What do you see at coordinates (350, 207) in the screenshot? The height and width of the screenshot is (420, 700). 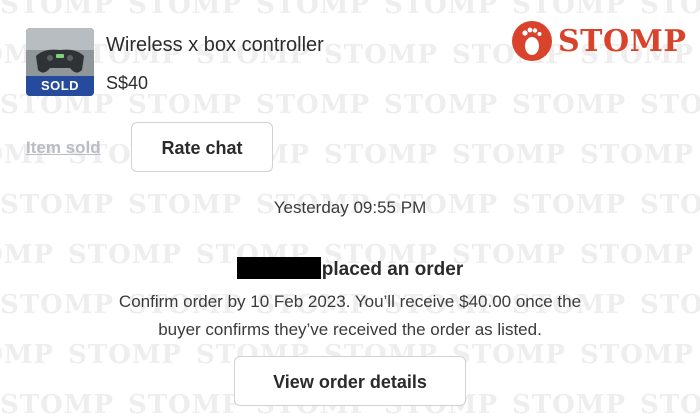 I see `message-timestamp: Yesterday 09:55 PM` at bounding box center [350, 207].